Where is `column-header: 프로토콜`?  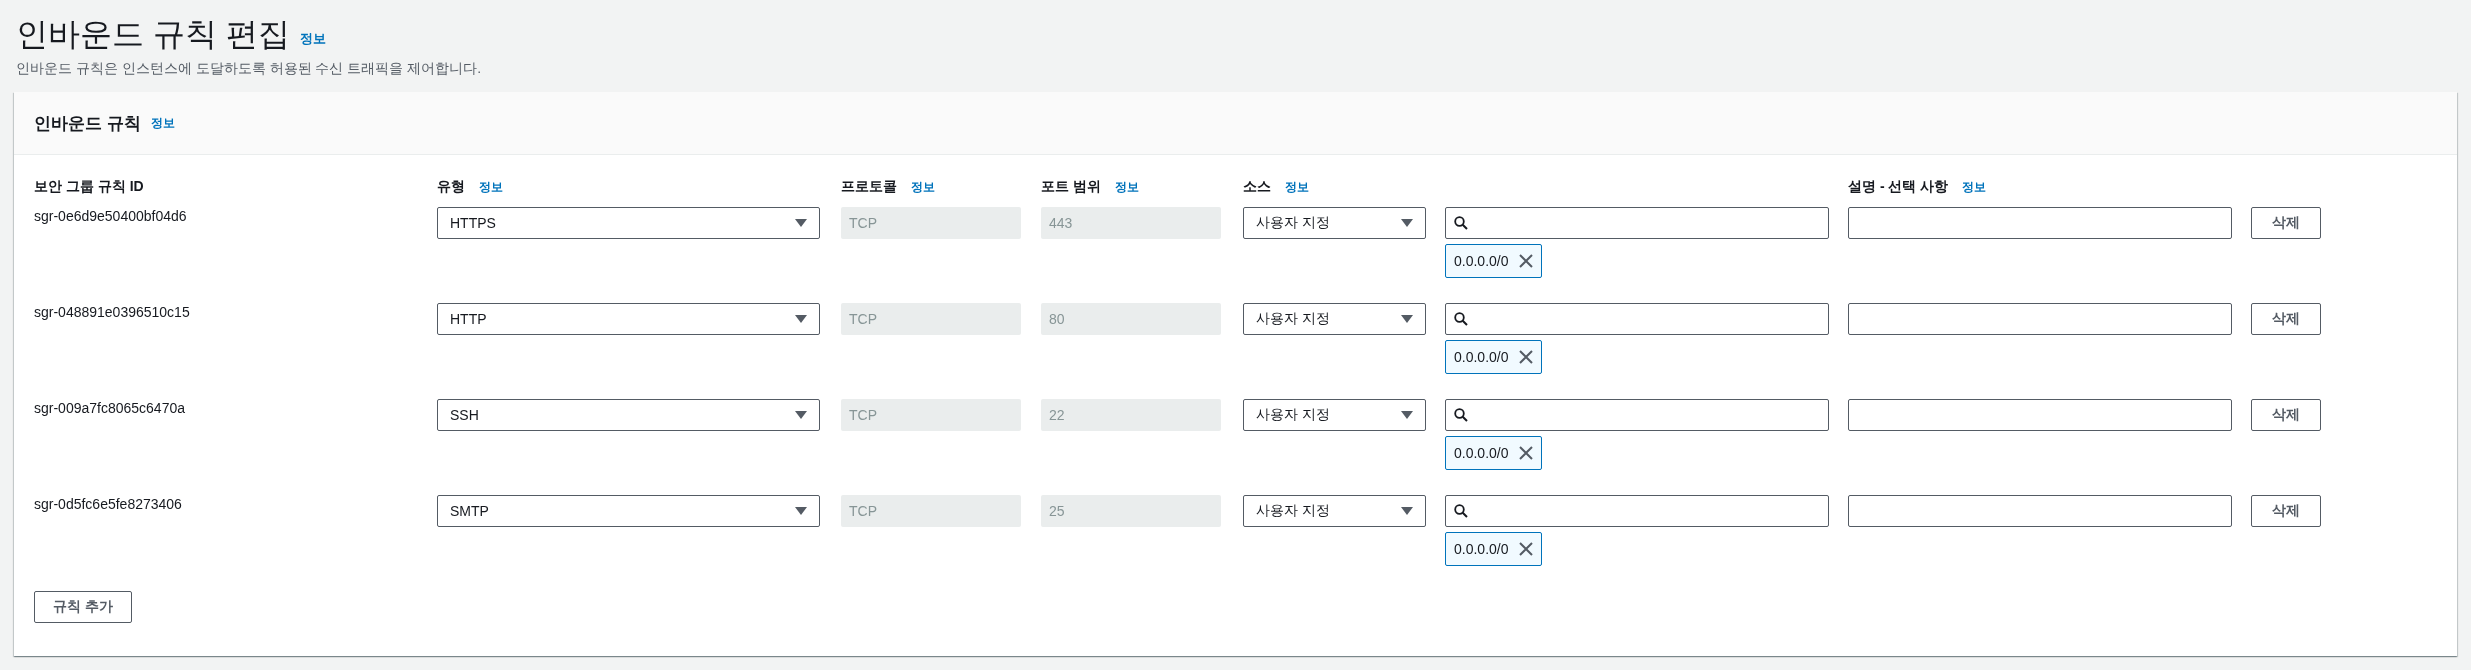
column-header: 프로토콜 is located at coordinates (869, 187).